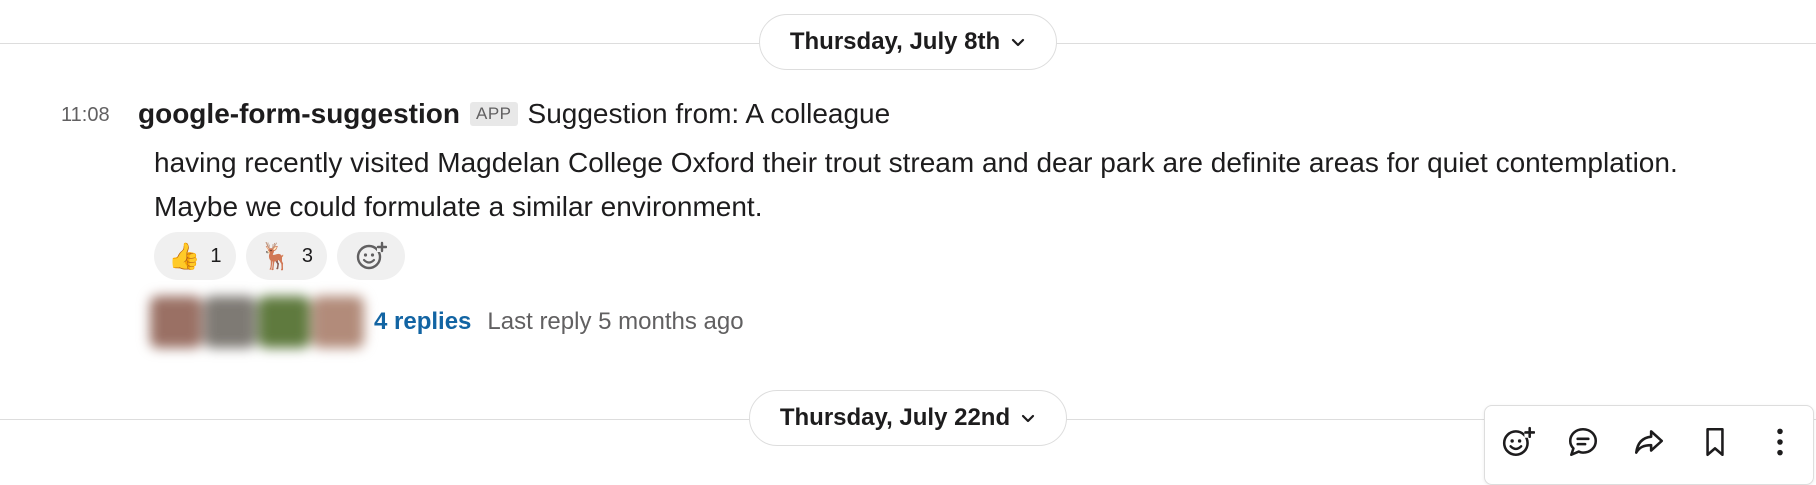 The width and height of the screenshot is (1816, 485). I want to click on reply-avatars, so click(258, 322).